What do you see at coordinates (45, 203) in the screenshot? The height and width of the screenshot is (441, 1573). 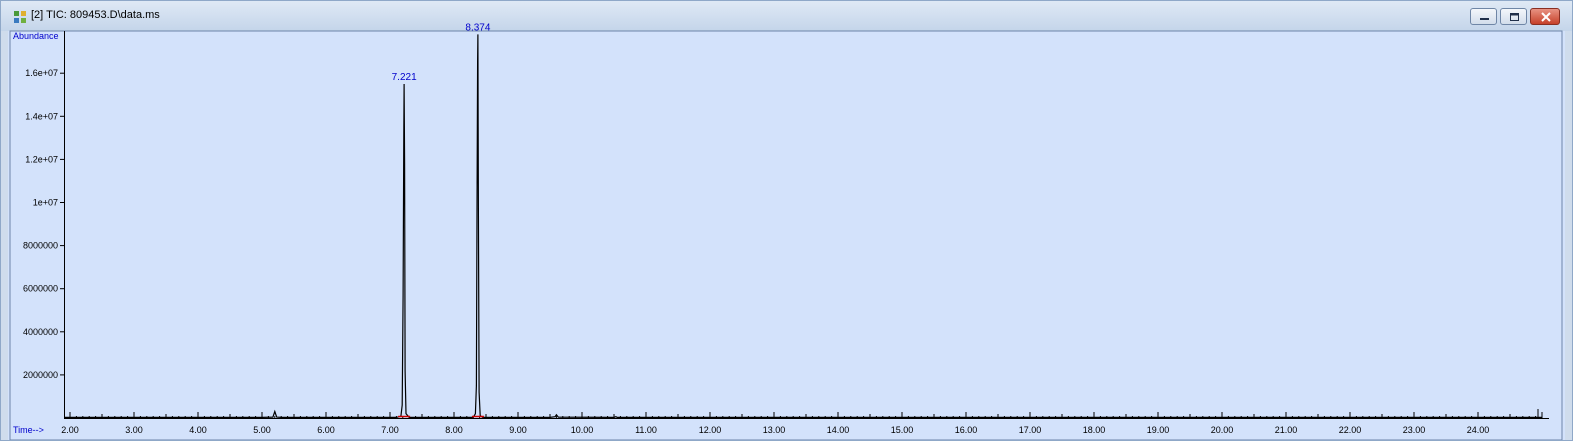 I see `y-tick-label: 1e+07` at bounding box center [45, 203].